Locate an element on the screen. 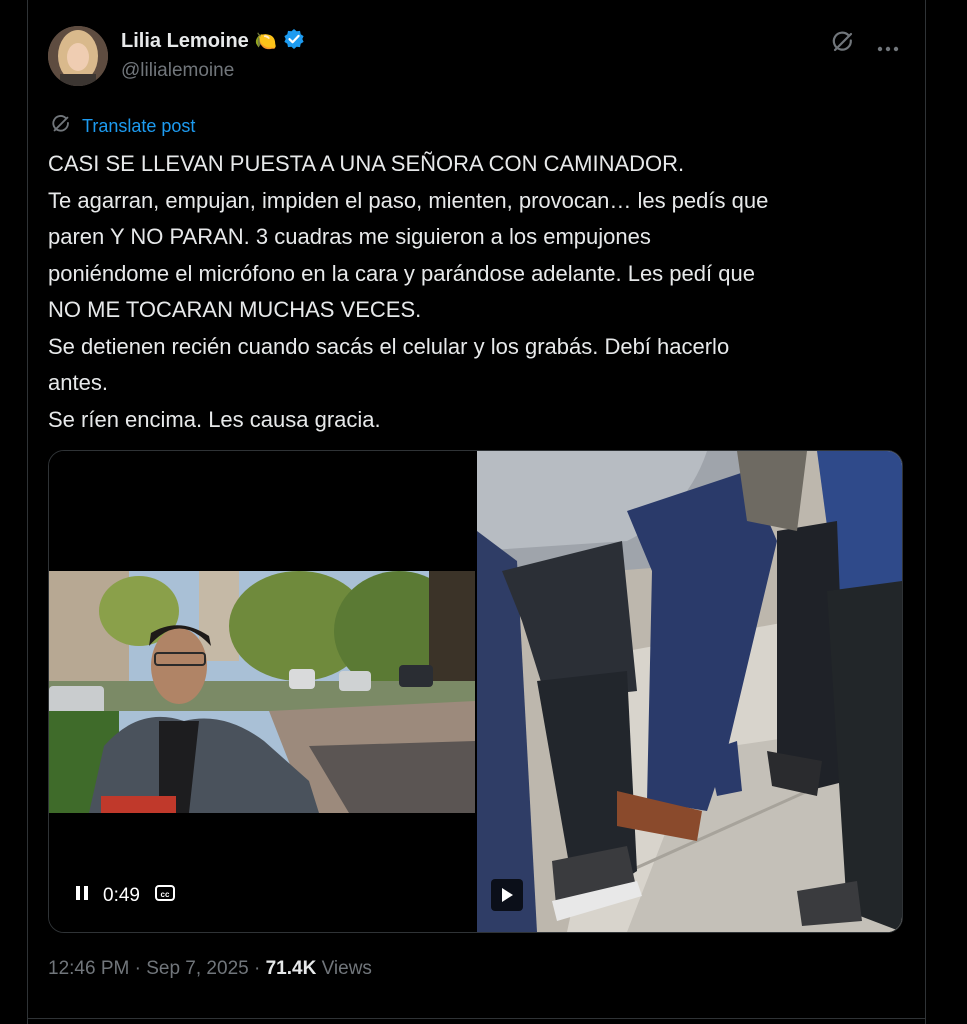  lemon-emoji: 🍋 is located at coordinates (266, 41).